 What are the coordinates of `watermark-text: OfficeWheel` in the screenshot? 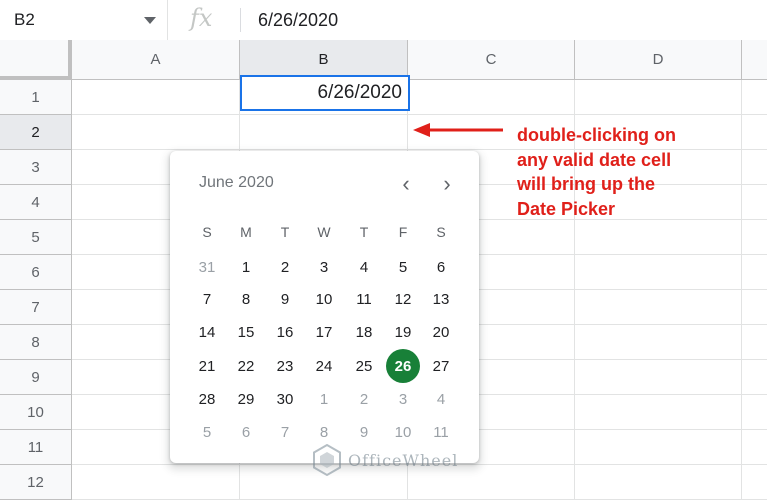 It's located at (403, 460).